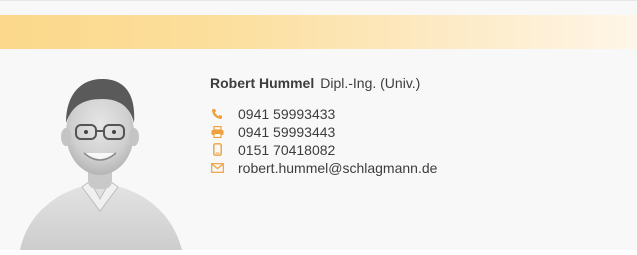  I want to click on fax-row: 0941 59993443, so click(420, 131).